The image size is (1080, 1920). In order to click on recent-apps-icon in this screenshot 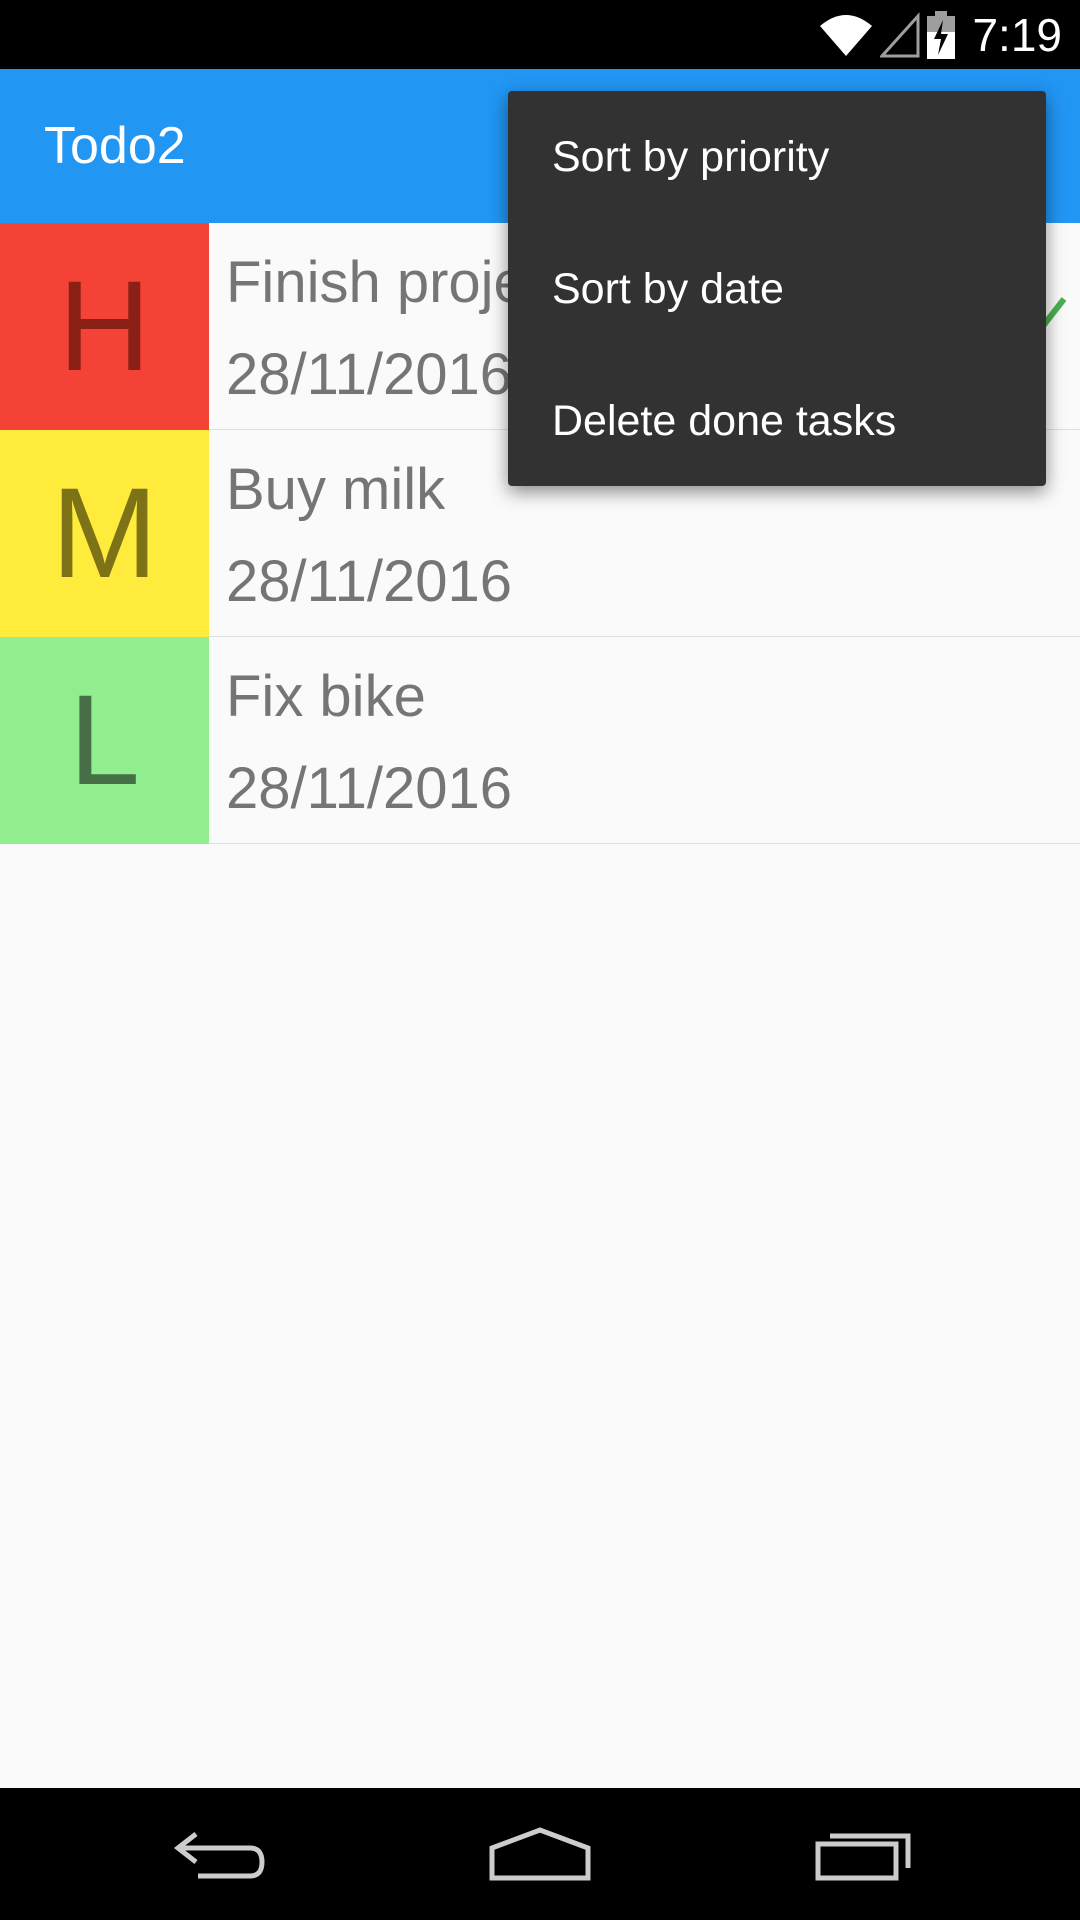, I will do `click(863, 1857)`.